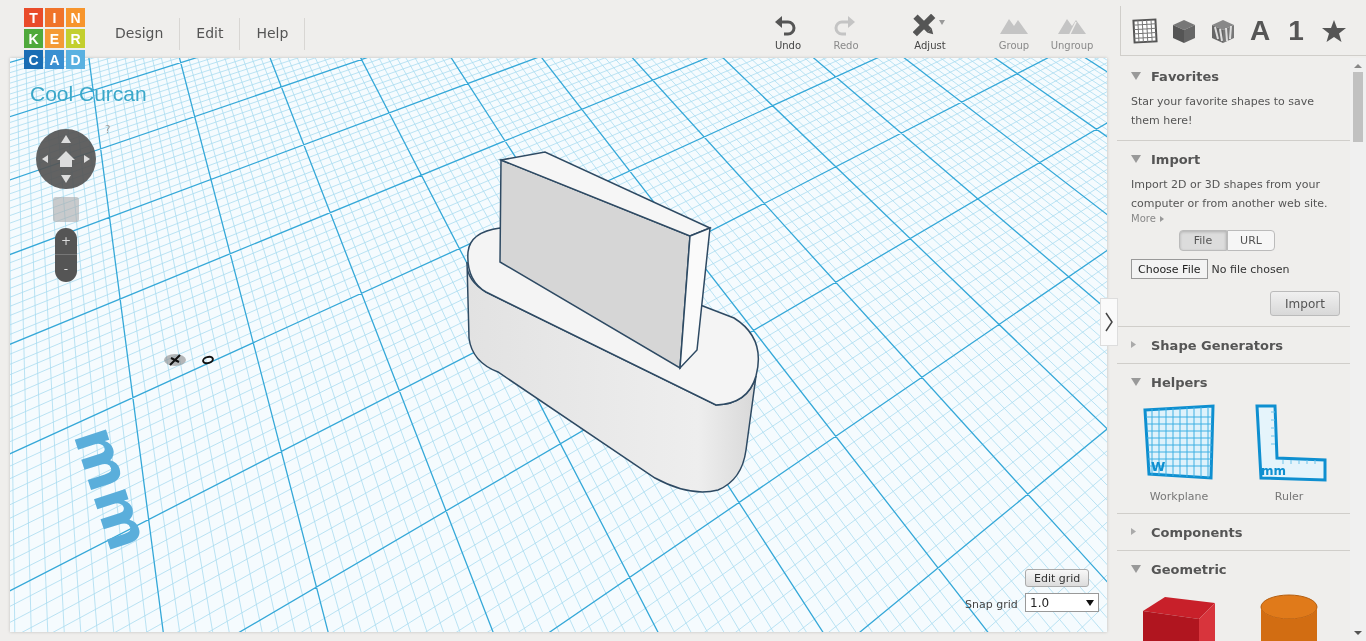 The height and width of the screenshot is (641, 1366). What do you see at coordinates (33, 38) in the screenshot?
I see `logo-tile: K` at bounding box center [33, 38].